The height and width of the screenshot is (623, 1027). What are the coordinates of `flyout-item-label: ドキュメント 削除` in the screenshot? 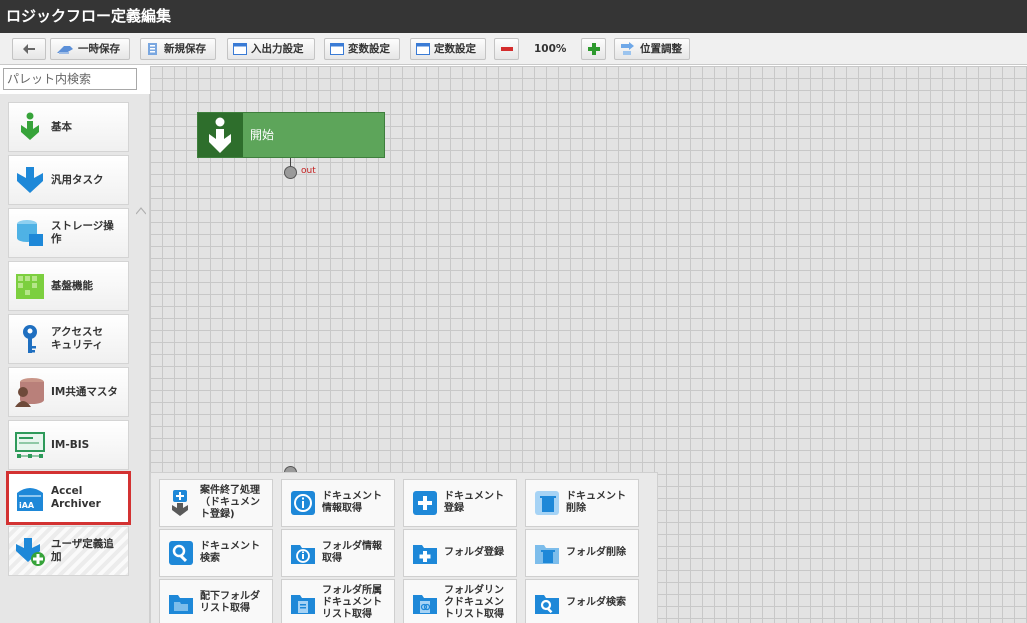 It's located at (596, 502).